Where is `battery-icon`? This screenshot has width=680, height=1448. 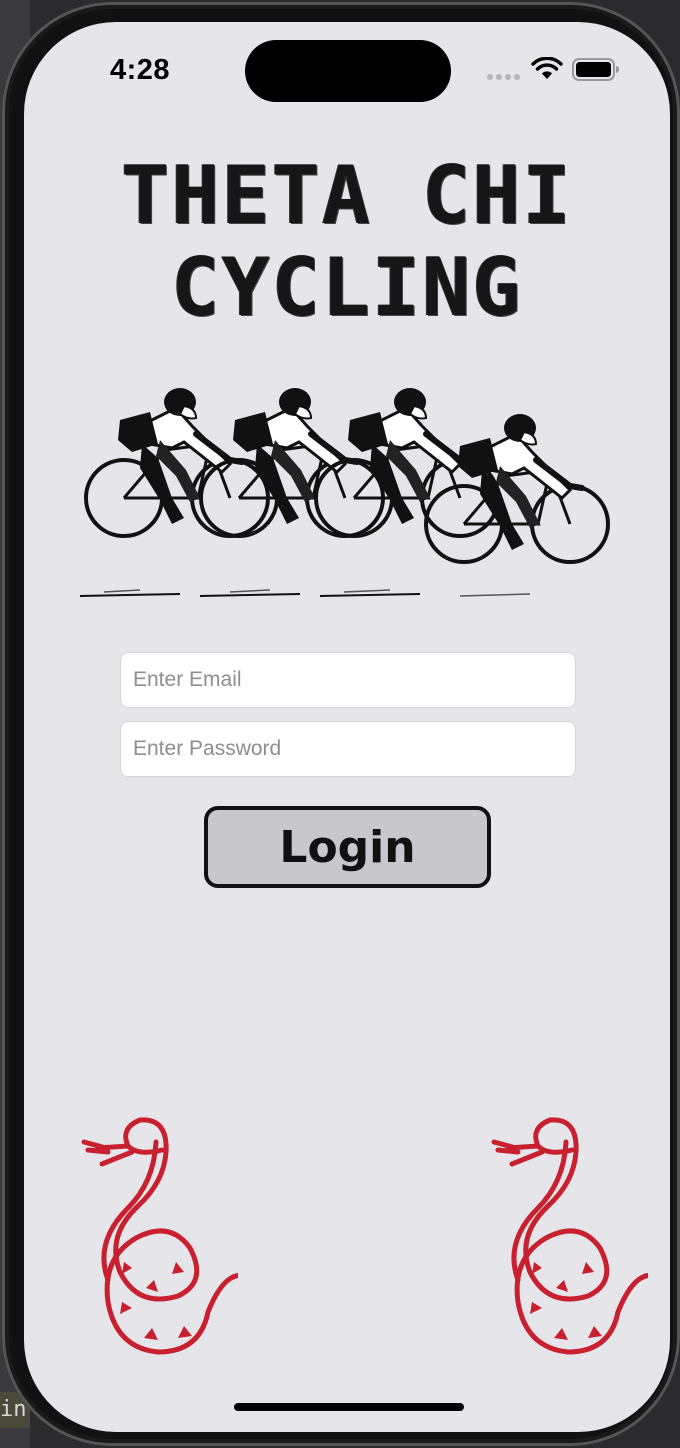
battery-icon is located at coordinates (595, 69).